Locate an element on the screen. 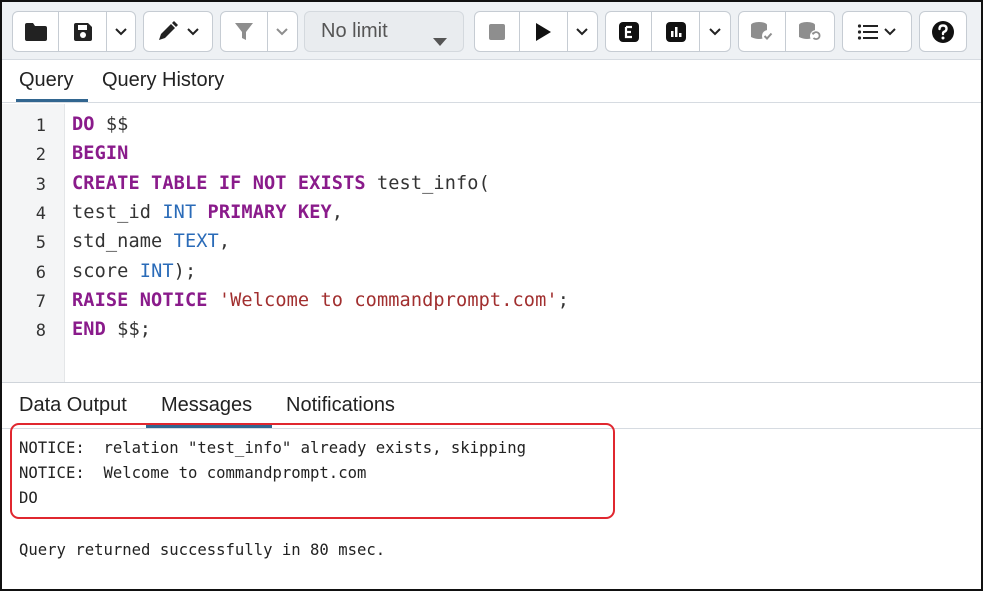 This screenshot has height=591, width=983. query-toolbar: No limit is located at coordinates (491, 31).